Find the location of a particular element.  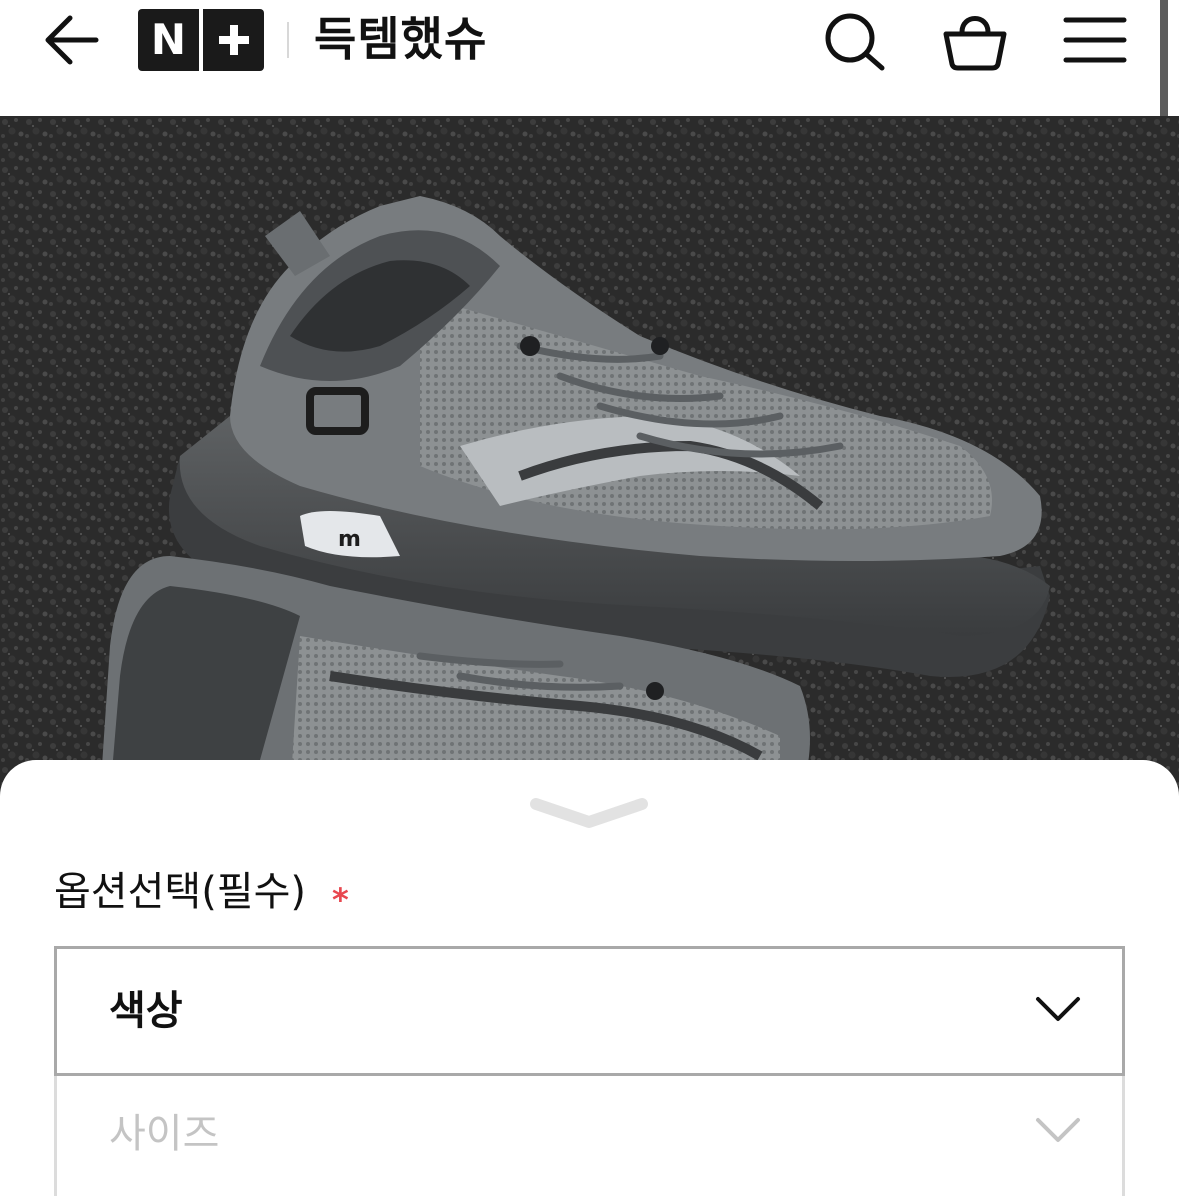

shopping-bag-icon is located at coordinates (975, 43).